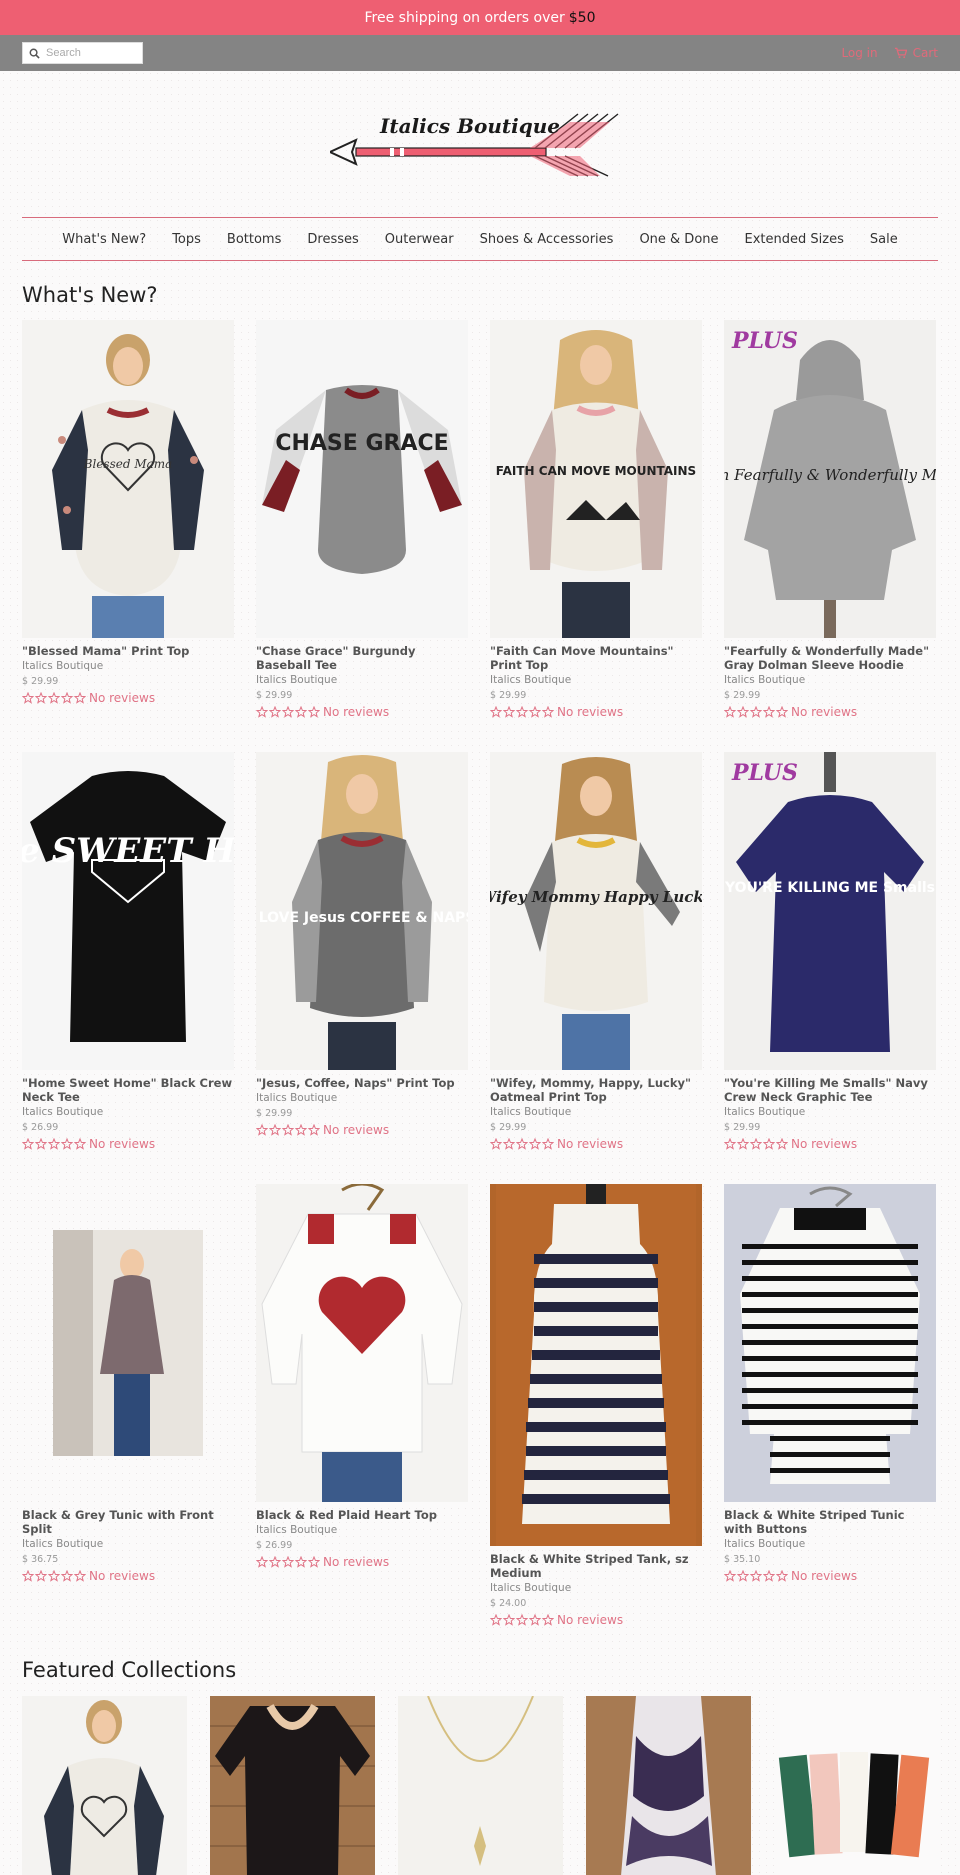  I want to click on announcement-amount: $50, so click(582, 17).